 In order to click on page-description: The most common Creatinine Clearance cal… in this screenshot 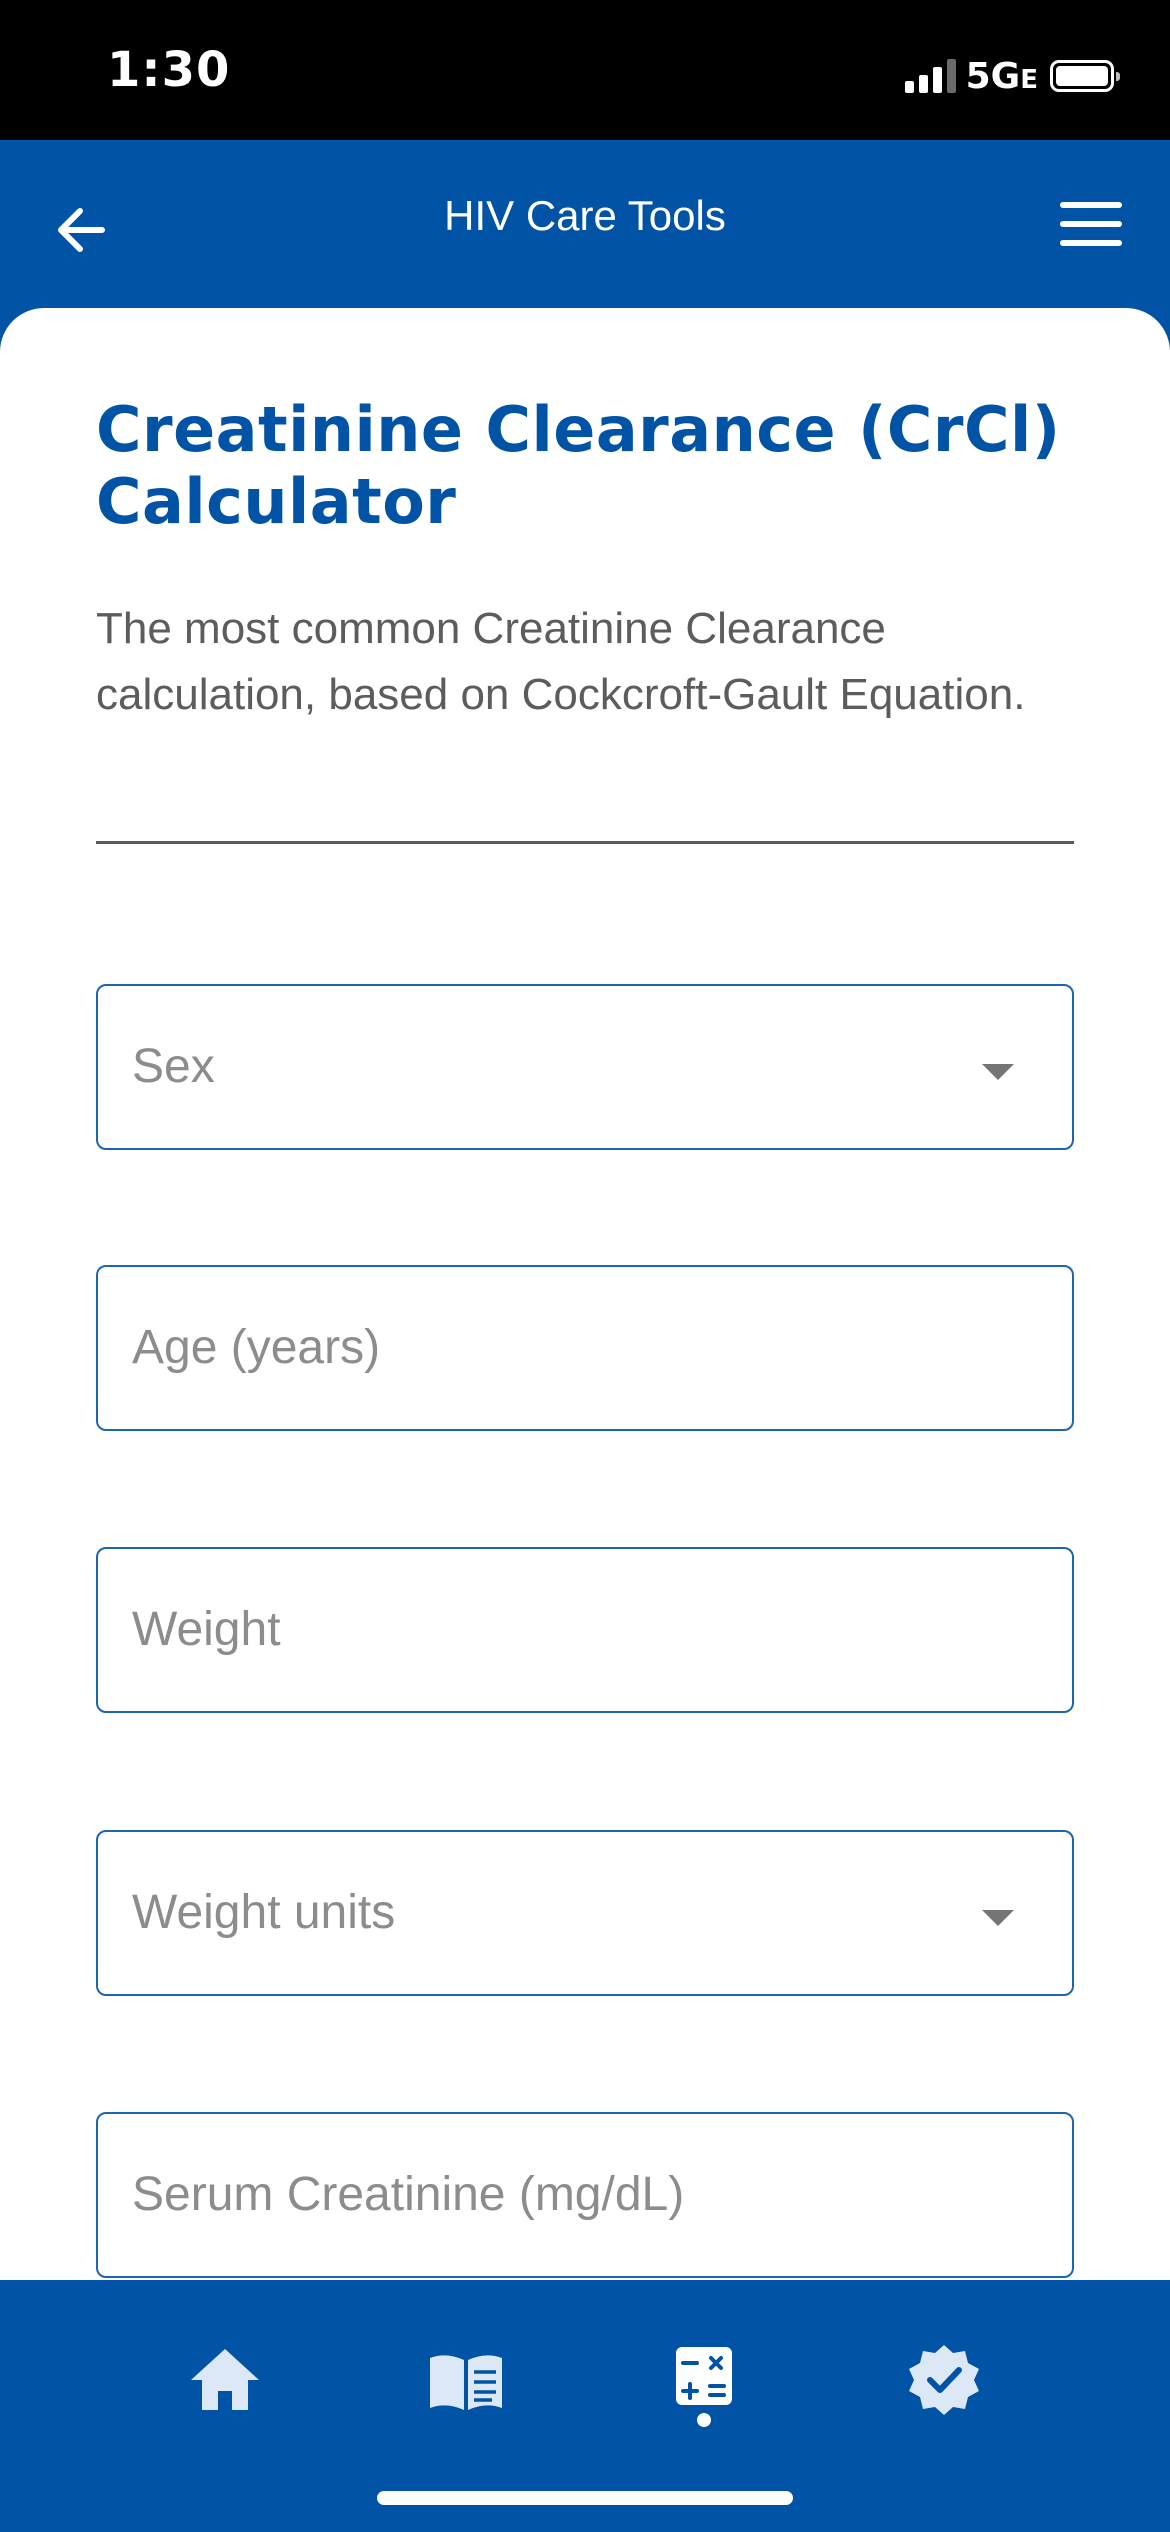, I will do `click(561, 661)`.